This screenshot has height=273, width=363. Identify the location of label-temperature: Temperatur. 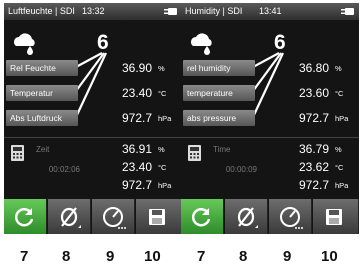
(42, 93).